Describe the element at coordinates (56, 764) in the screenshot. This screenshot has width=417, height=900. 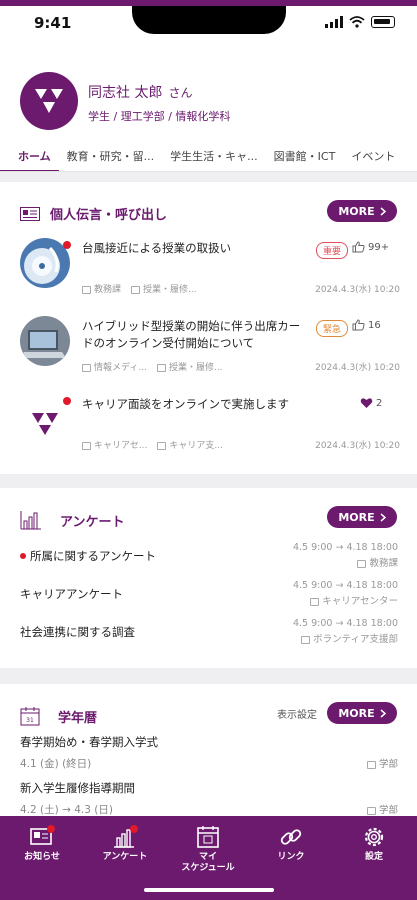
I see `calendar-item-date: 4.1 (金) (終日)` at that location.